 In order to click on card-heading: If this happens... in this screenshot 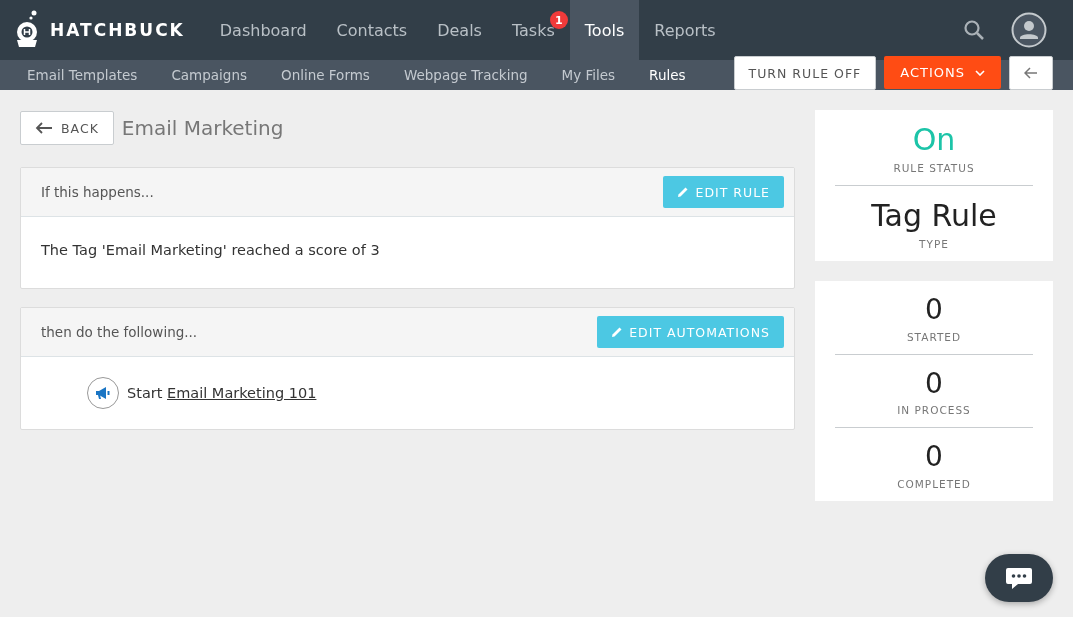, I will do `click(97, 192)`.